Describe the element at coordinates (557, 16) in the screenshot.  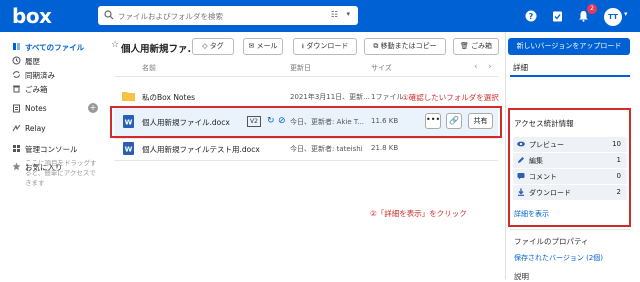
I see `tasks-icon` at that location.